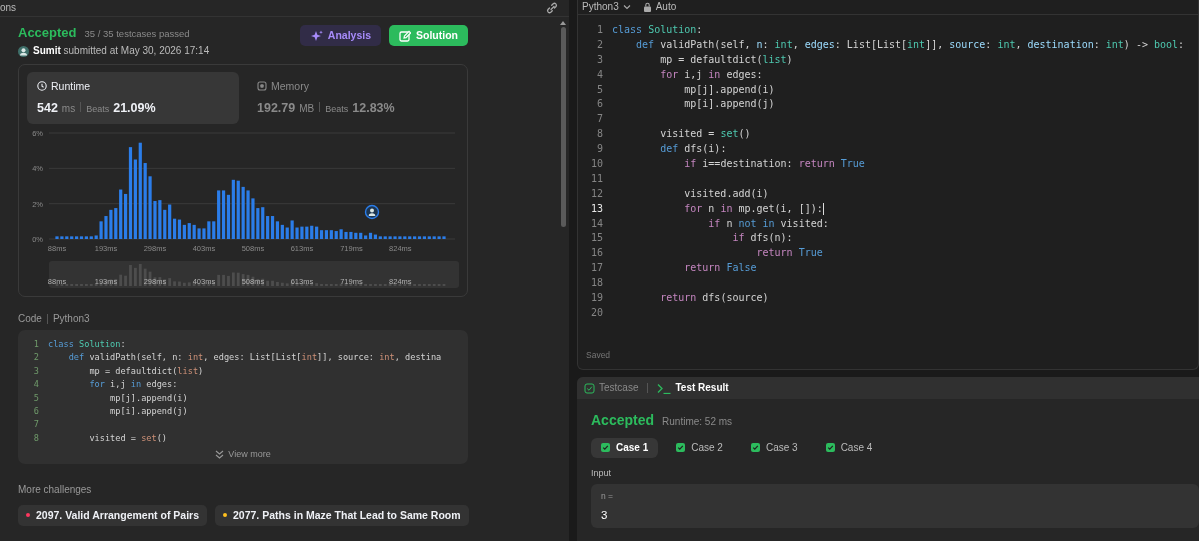 The image size is (1199, 541). What do you see at coordinates (340, 36) in the screenshot?
I see `analysis-button: Analysis` at bounding box center [340, 36].